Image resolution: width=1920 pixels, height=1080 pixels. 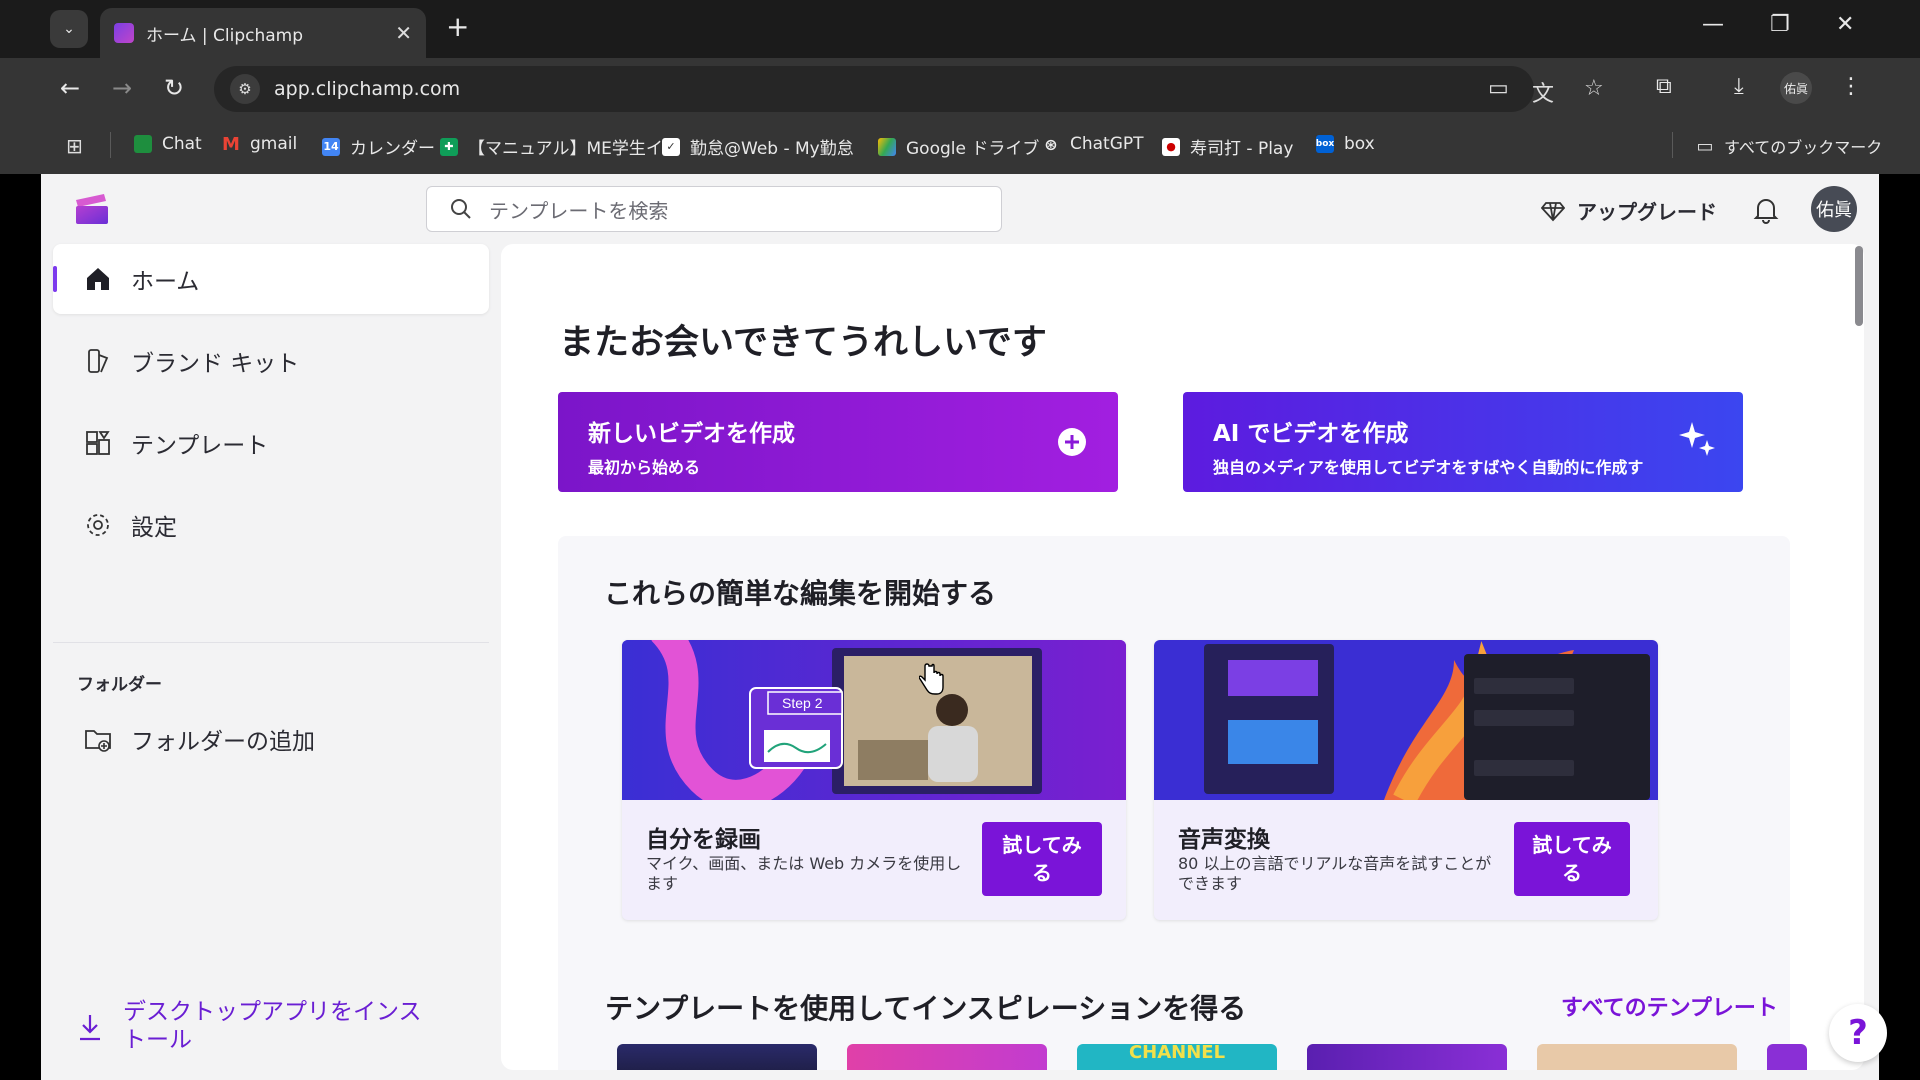 I want to click on all-bookmarks-label: すべてのブックマーク, so click(x=1803, y=147).